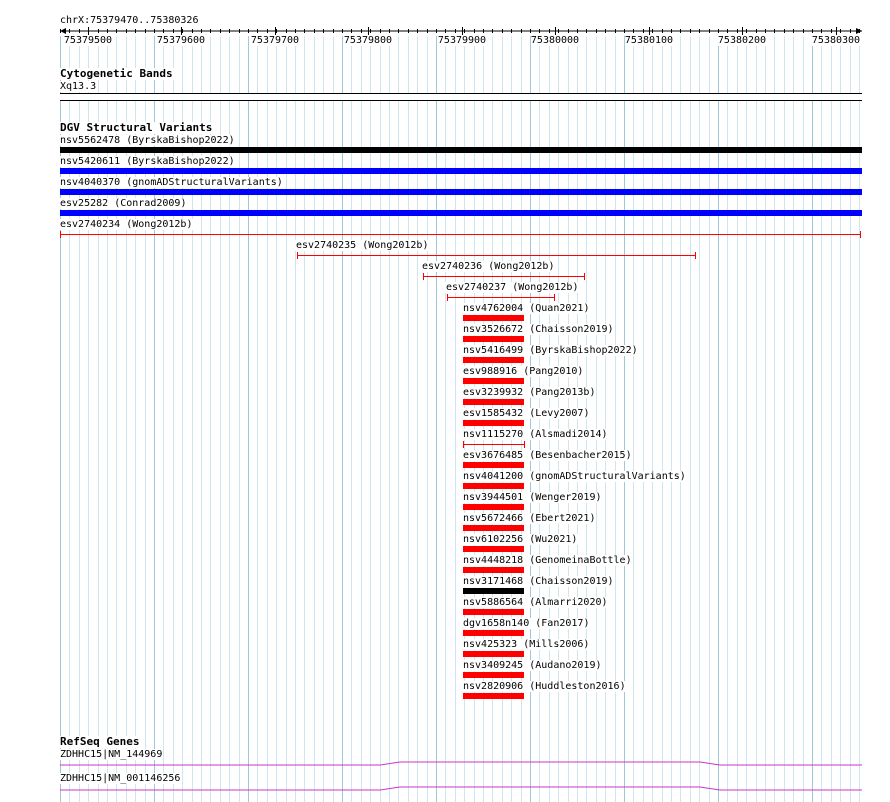 The height and width of the screenshot is (802, 890). Describe the element at coordinates (550, 350) in the screenshot. I see `dgv-feature-label: nsv5416499 (ByrskaBishop2022)` at that location.